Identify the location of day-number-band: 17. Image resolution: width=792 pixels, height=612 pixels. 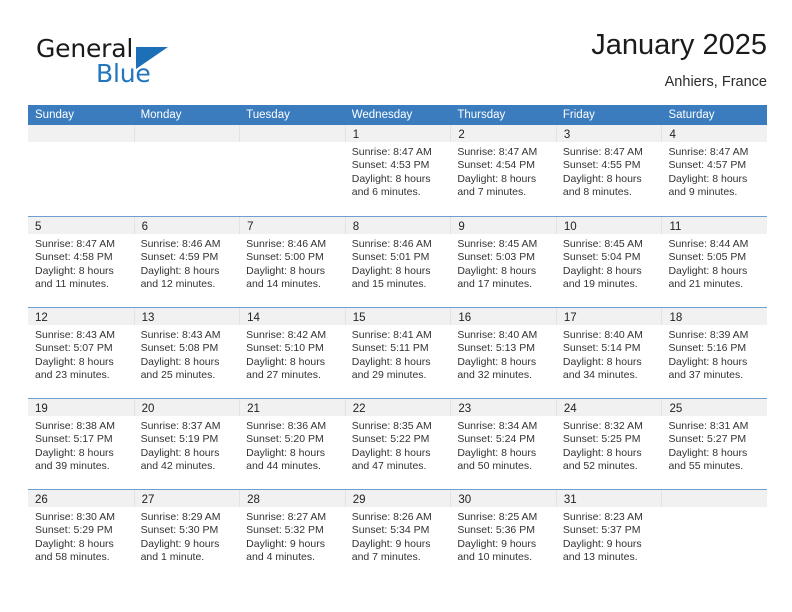
(608, 316).